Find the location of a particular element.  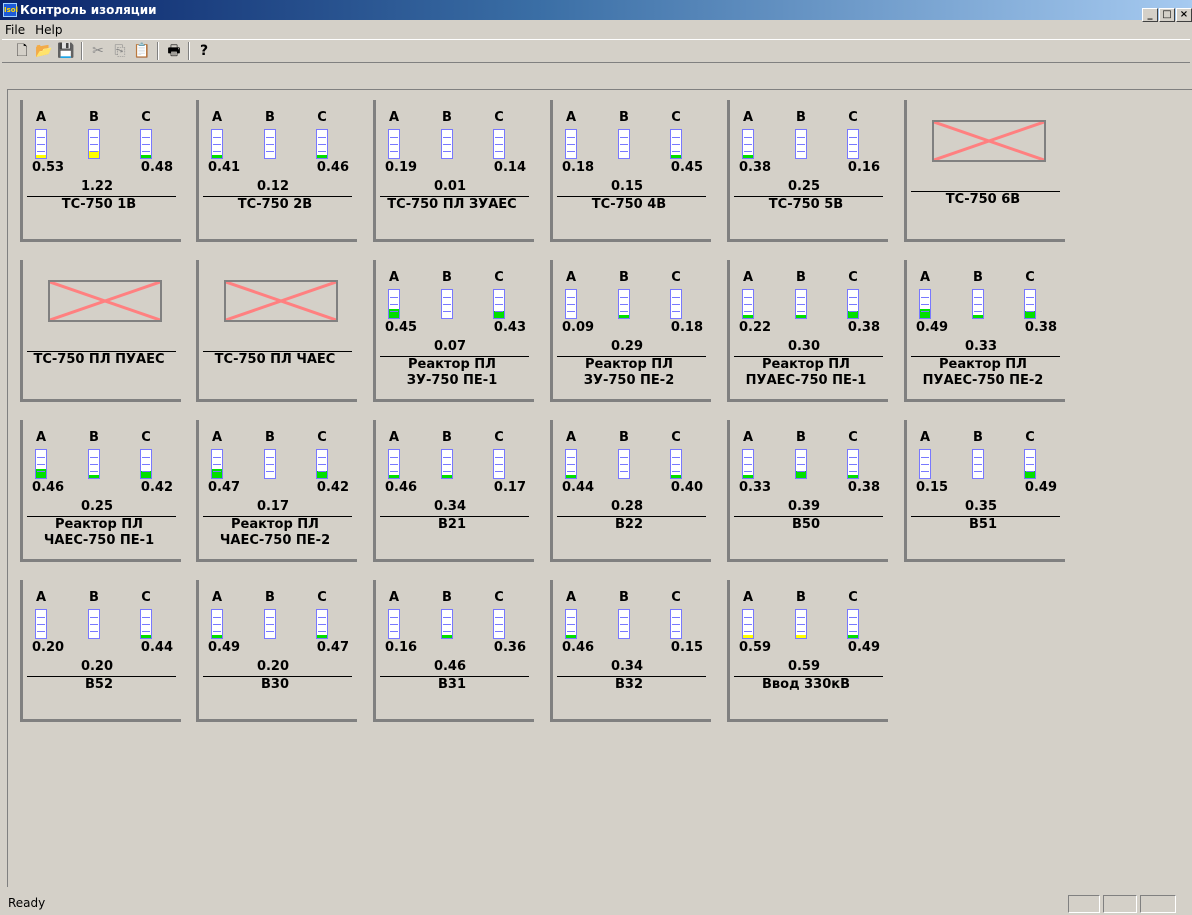

insulation-panel: A B C 0.38 0.16 0.25 ТС-750 5В is located at coordinates (807, 171).